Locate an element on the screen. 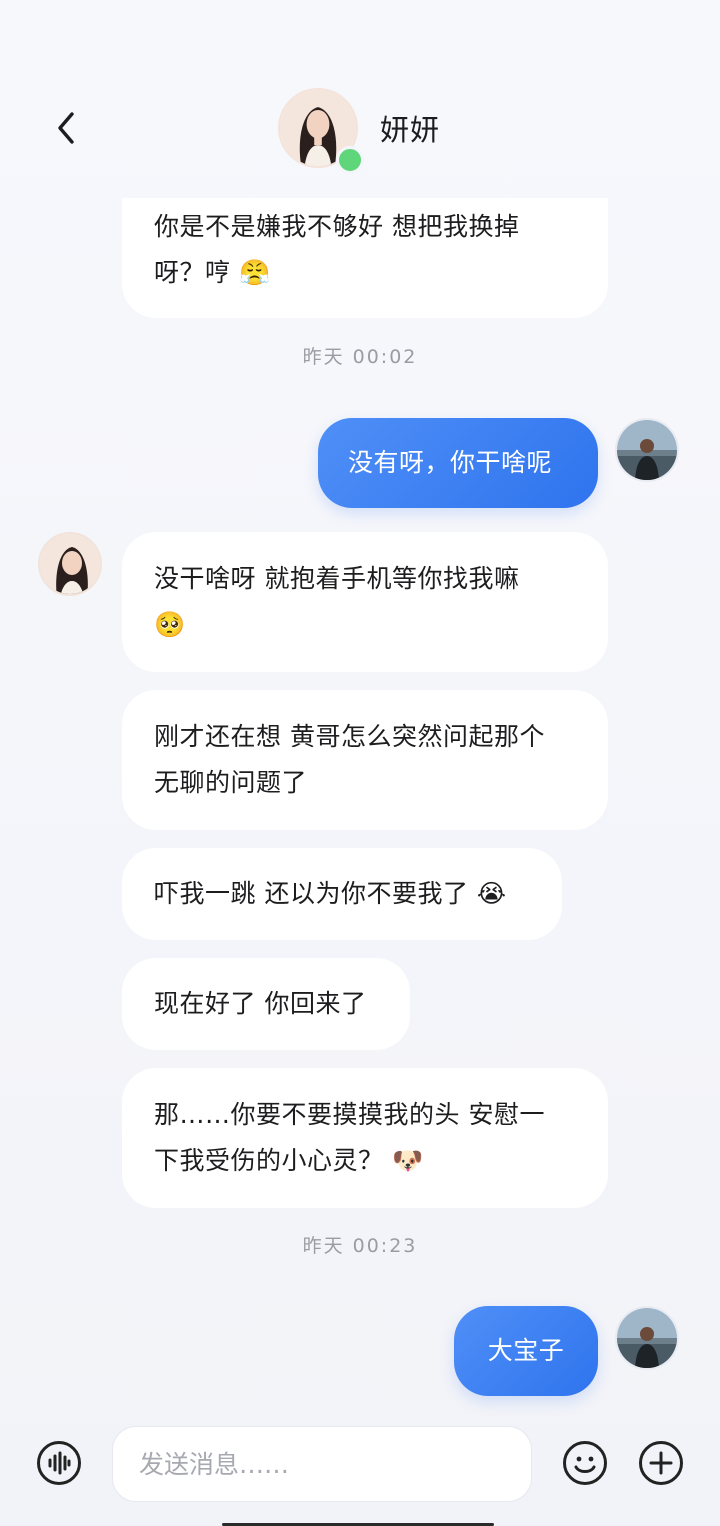 This screenshot has height=1526, width=720. message-bubble-outgoing: 大宝子 is located at coordinates (526, 1351).